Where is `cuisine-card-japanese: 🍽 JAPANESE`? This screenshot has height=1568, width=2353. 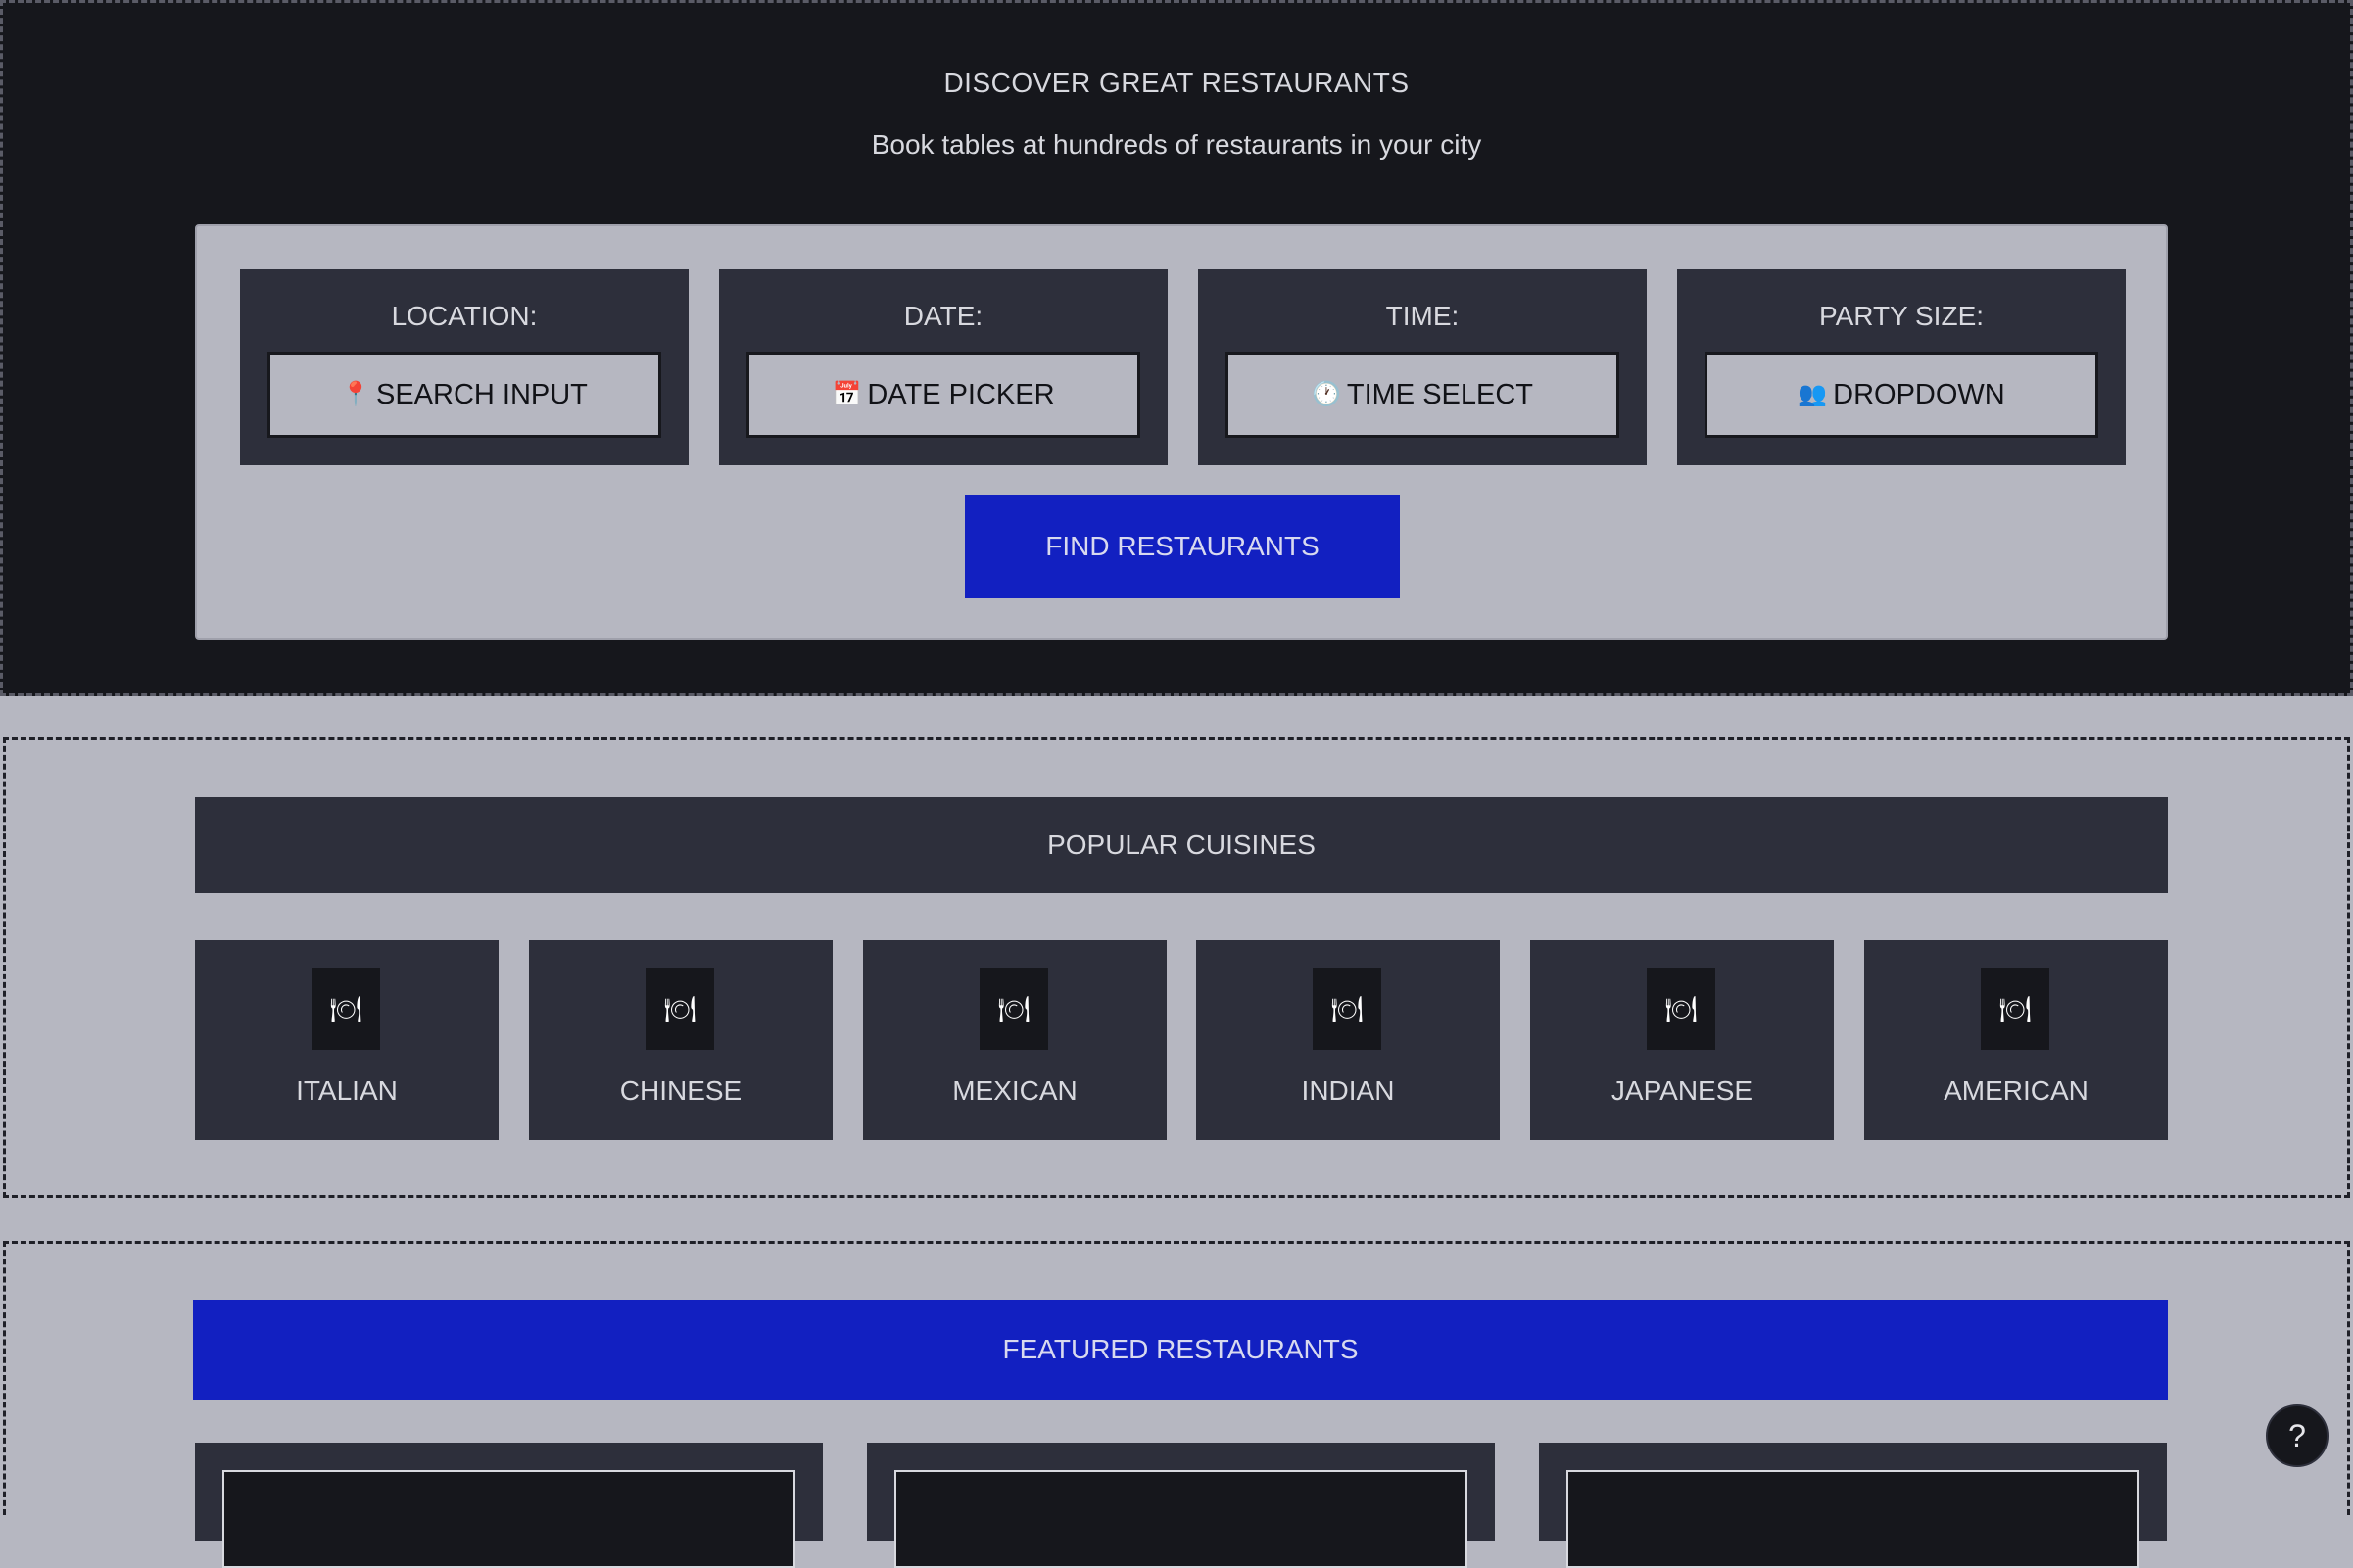
cuisine-card-japanese: 🍽 JAPANESE is located at coordinates (1682, 1040).